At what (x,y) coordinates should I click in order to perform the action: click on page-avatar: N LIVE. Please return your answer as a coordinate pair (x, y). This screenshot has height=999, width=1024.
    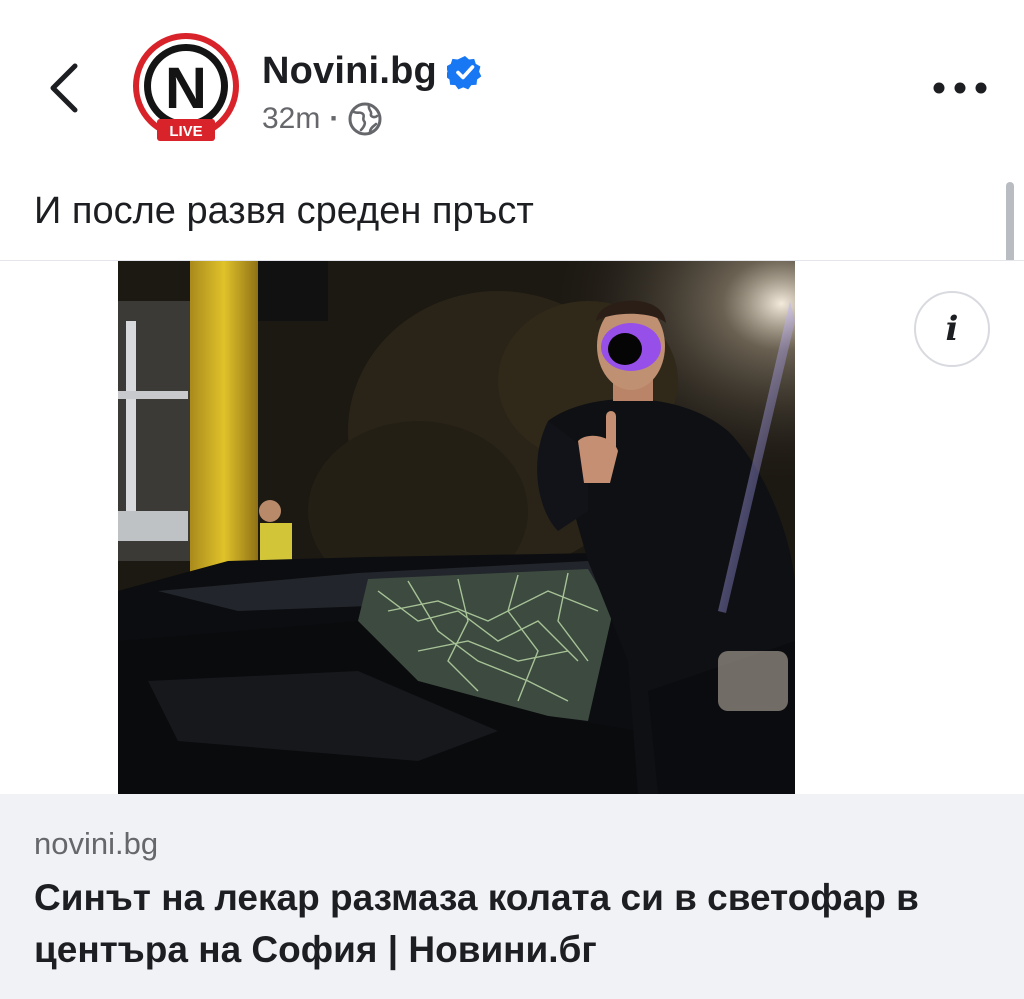
    Looking at the image, I should click on (186, 88).